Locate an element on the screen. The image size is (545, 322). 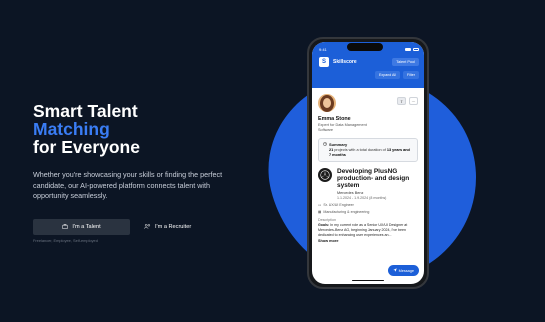
profile-role-line2: Software is located at coordinates (325, 130).